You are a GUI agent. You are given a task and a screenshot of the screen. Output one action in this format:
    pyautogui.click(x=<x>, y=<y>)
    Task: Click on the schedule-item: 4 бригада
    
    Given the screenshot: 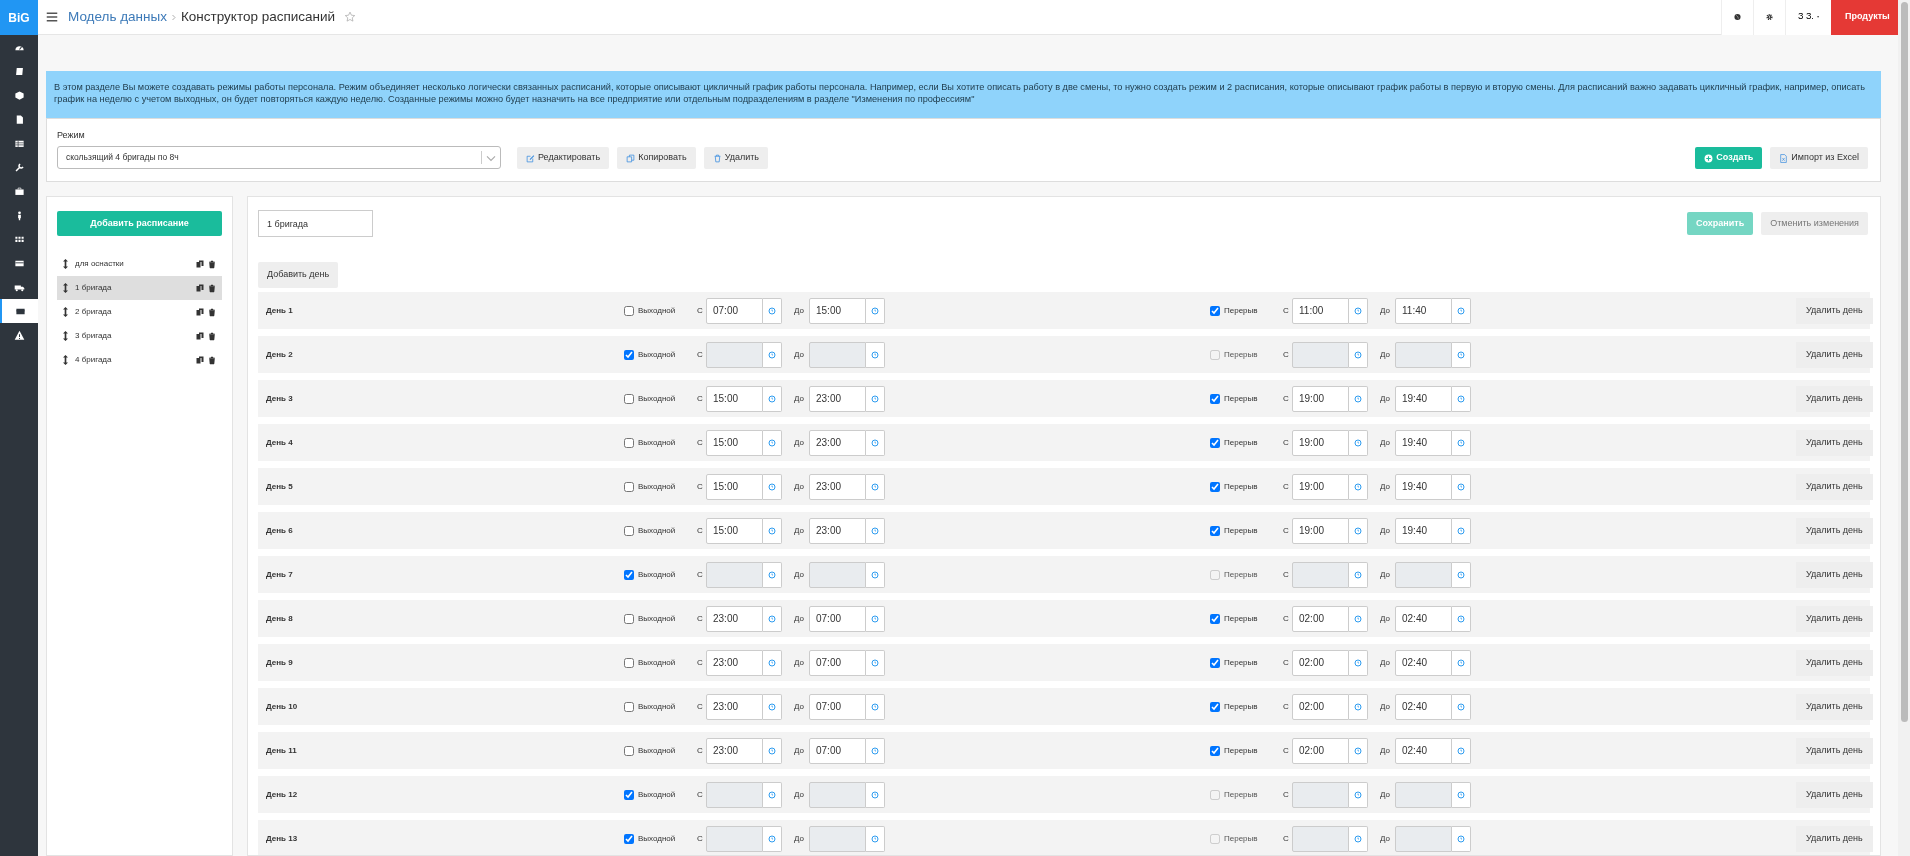 What is the action you would take?
    pyautogui.click(x=139, y=360)
    